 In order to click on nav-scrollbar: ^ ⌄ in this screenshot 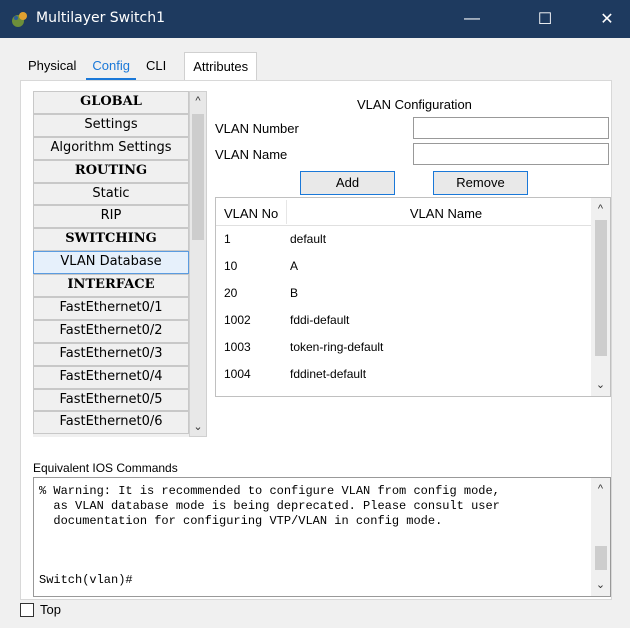, I will do `click(198, 264)`.